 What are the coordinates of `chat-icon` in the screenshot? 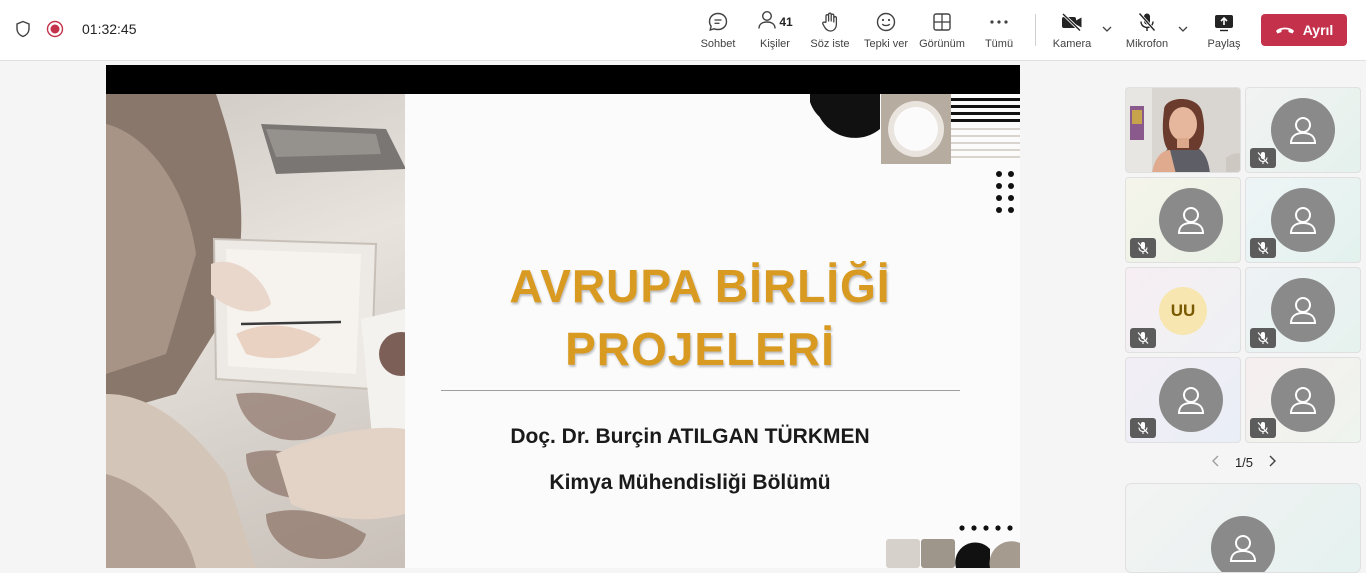 It's located at (718, 22).